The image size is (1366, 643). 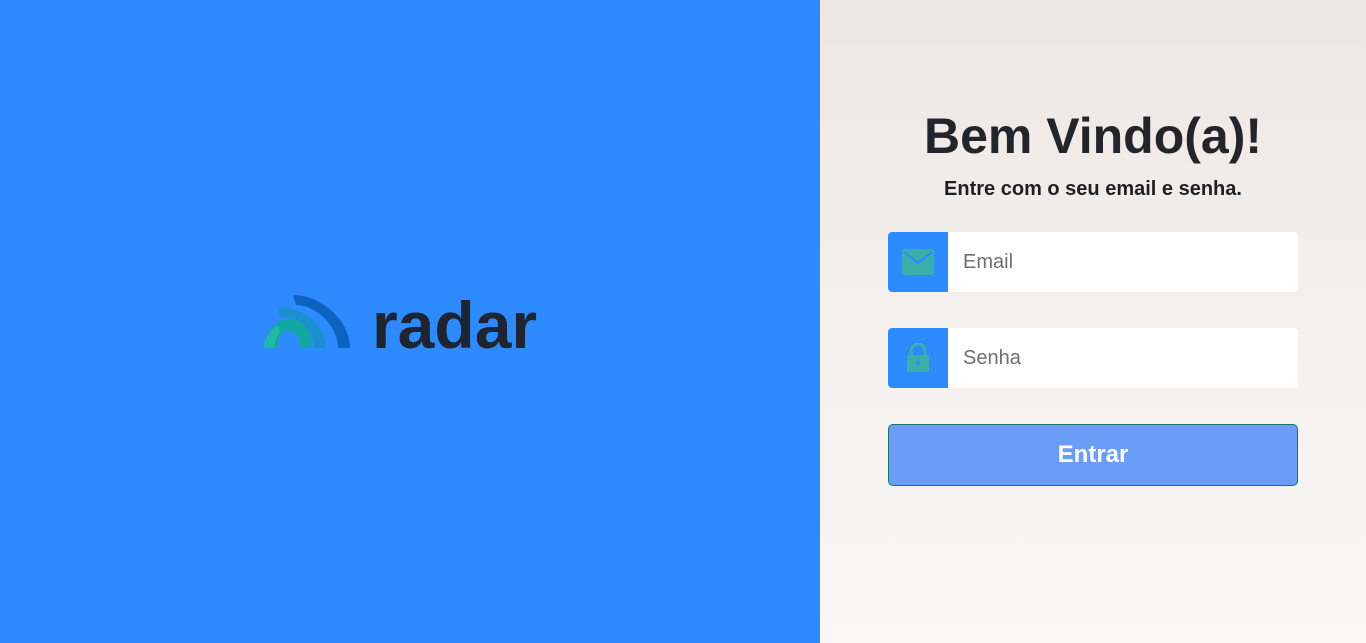 I want to click on brand-logo: radar, so click(x=400, y=325).